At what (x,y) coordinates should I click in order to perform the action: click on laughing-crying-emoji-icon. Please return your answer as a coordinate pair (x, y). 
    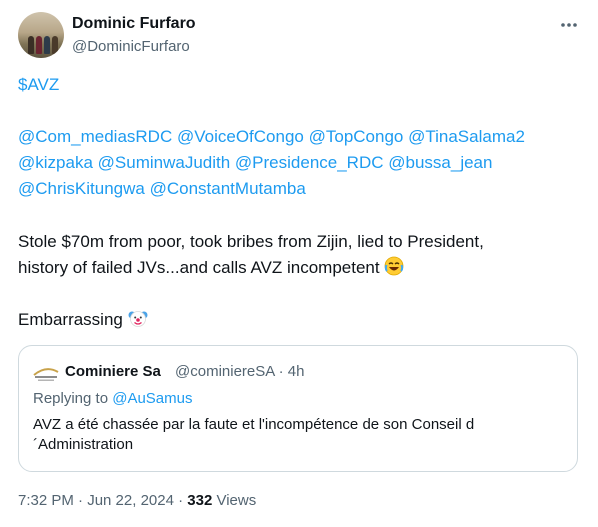
    Looking at the image, I should click on (394, 266).